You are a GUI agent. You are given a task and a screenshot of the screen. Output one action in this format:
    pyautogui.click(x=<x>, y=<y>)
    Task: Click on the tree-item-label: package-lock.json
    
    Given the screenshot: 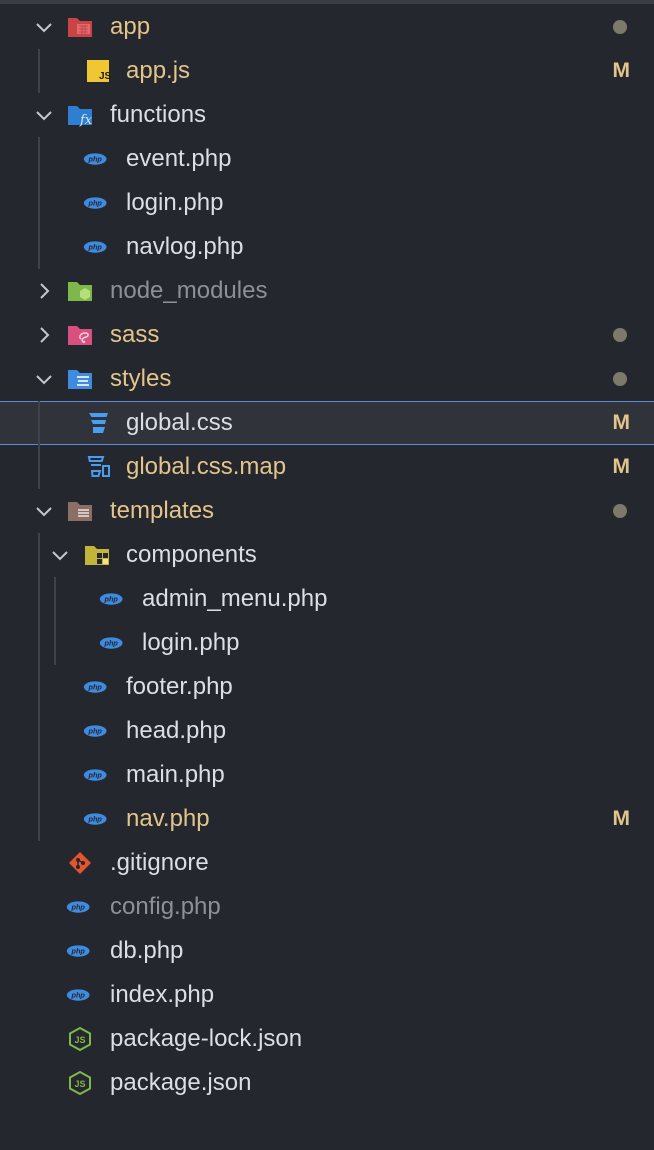 What is the action you would take?
    pyautogui.click(x=206, y=1038)
    